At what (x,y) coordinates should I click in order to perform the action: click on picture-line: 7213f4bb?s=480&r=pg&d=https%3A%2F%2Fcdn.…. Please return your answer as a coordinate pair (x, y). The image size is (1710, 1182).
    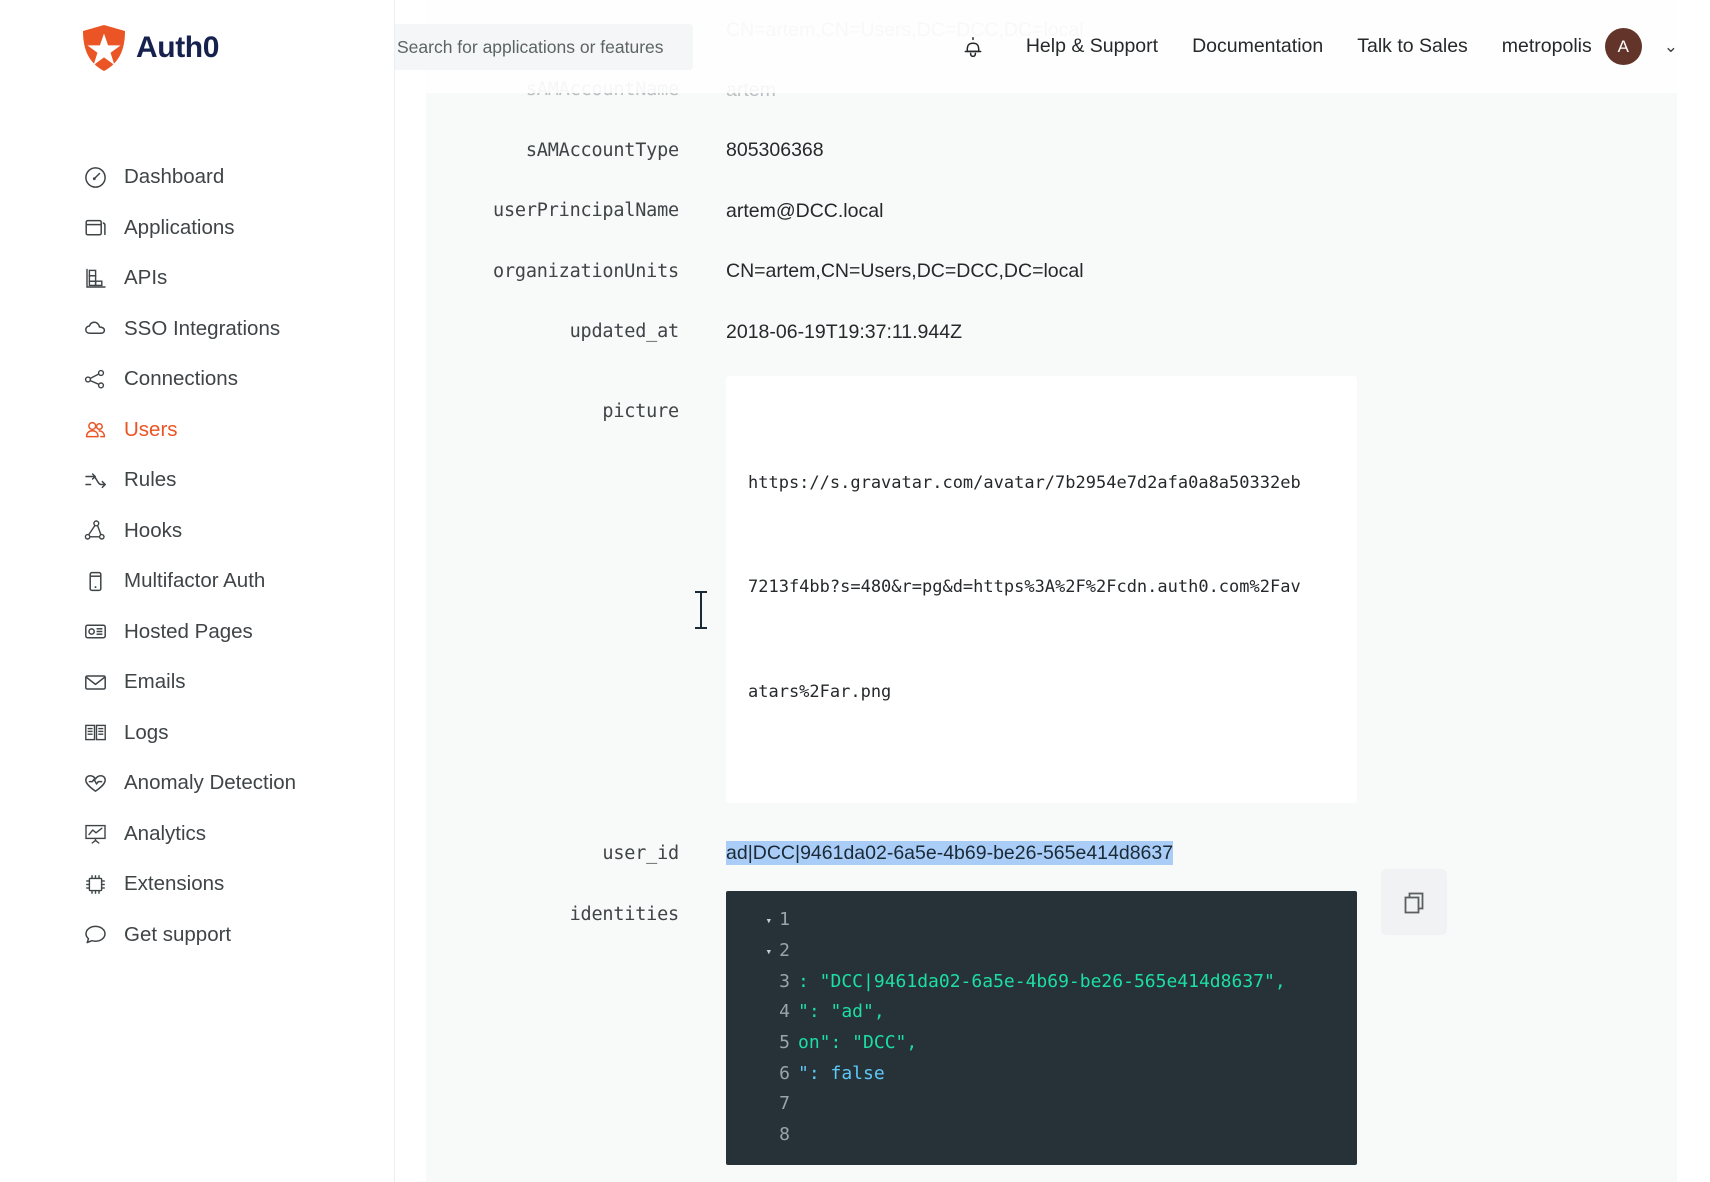
    Looking at the image, I should click on (1024, 587).